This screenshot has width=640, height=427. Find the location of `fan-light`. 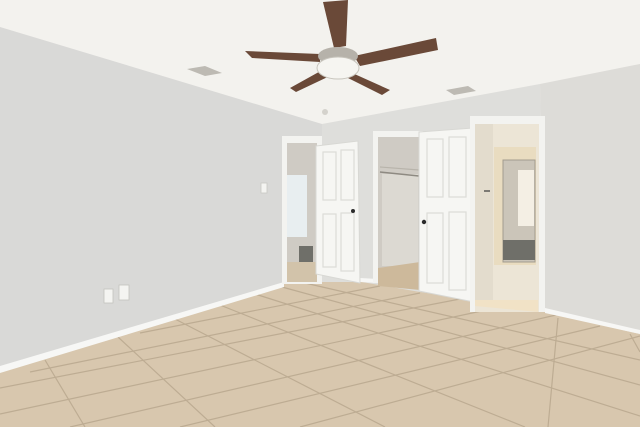

fan-light is located at coordinates (338, 68).